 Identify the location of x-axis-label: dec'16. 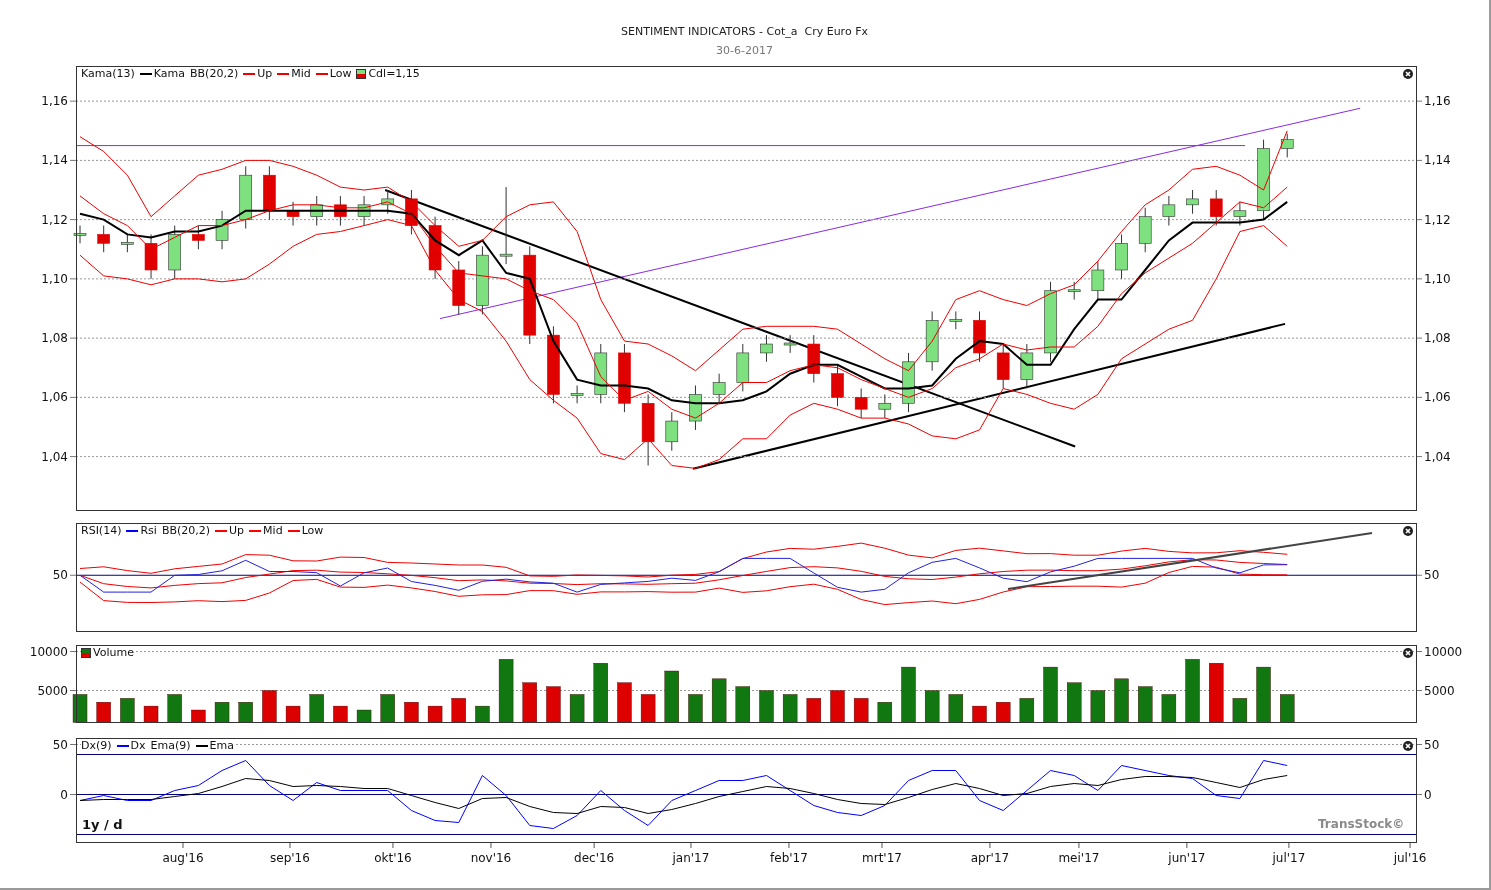
(594, 858).